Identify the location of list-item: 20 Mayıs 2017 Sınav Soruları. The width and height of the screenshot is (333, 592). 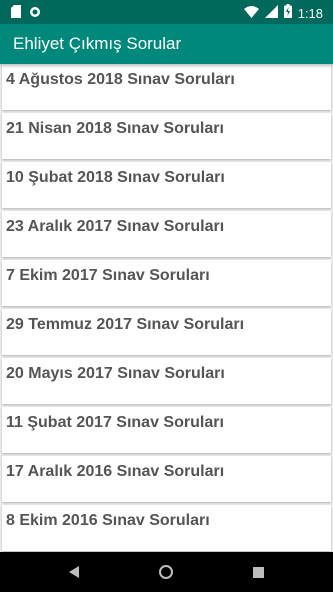
(166, 381).